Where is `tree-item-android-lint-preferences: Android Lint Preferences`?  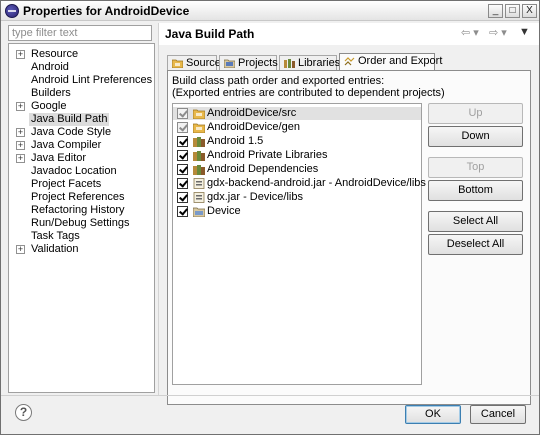 tree-item-android-lint-preferences: Android Lint Preferences is located at coordinates (81, 80).